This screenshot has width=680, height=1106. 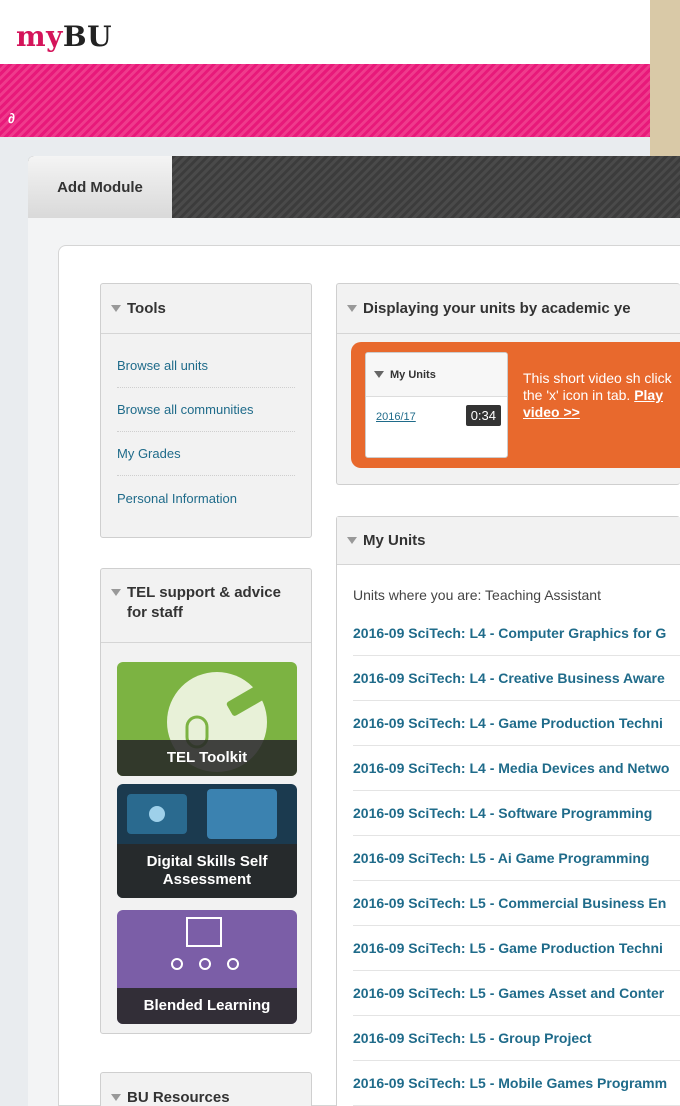 I want to click on brand-banner, so click(x=340, y=100).